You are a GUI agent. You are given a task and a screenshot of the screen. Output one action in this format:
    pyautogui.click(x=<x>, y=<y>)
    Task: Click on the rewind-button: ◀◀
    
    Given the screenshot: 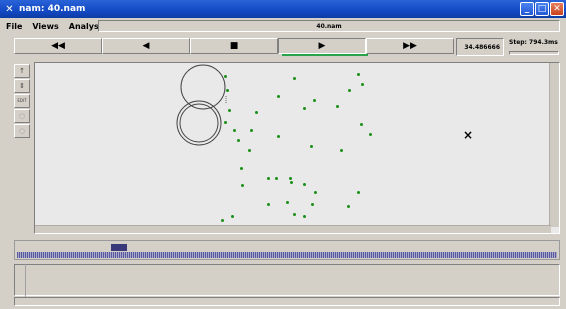 What is the action you would take?
    pyautogui.click(x=58, y=46)
    